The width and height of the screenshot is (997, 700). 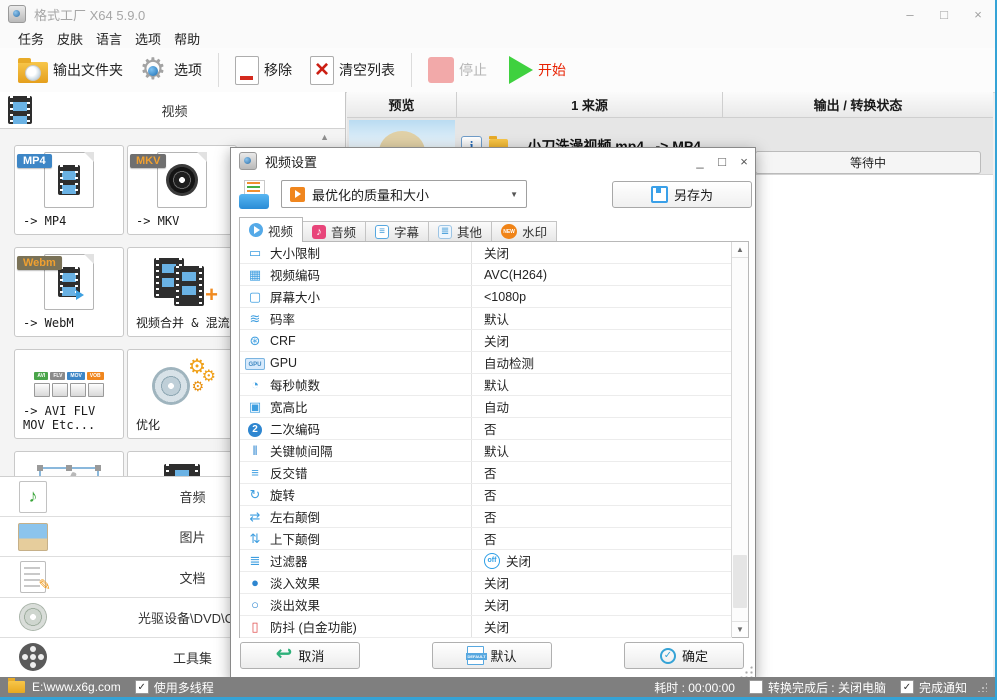 I want to click on setting-value: off 关闭, so click(x=602, y=560).